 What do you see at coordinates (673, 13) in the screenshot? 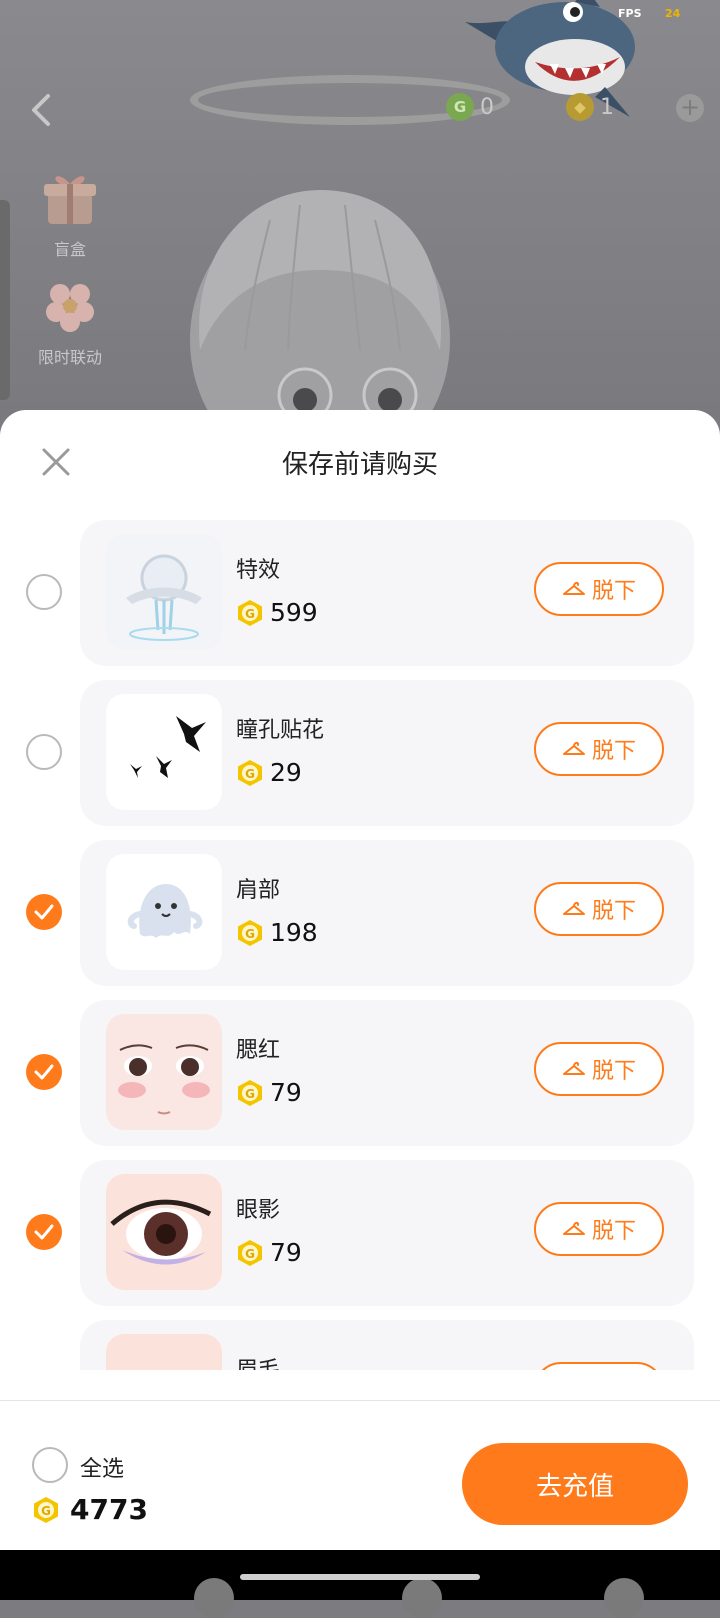
I see `fps-value: 24` at bounding box center [673, 13].